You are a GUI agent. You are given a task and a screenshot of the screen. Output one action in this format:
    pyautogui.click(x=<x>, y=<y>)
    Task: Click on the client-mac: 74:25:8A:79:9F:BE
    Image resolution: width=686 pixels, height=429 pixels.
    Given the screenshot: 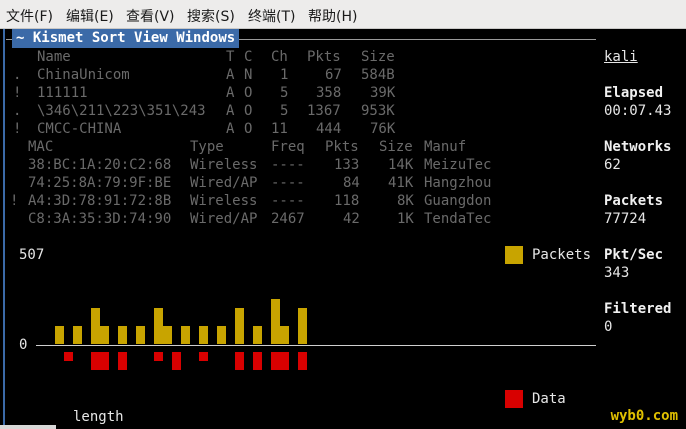 What is the action you would take?
    pyautogui.click(x=100, y=183)
    